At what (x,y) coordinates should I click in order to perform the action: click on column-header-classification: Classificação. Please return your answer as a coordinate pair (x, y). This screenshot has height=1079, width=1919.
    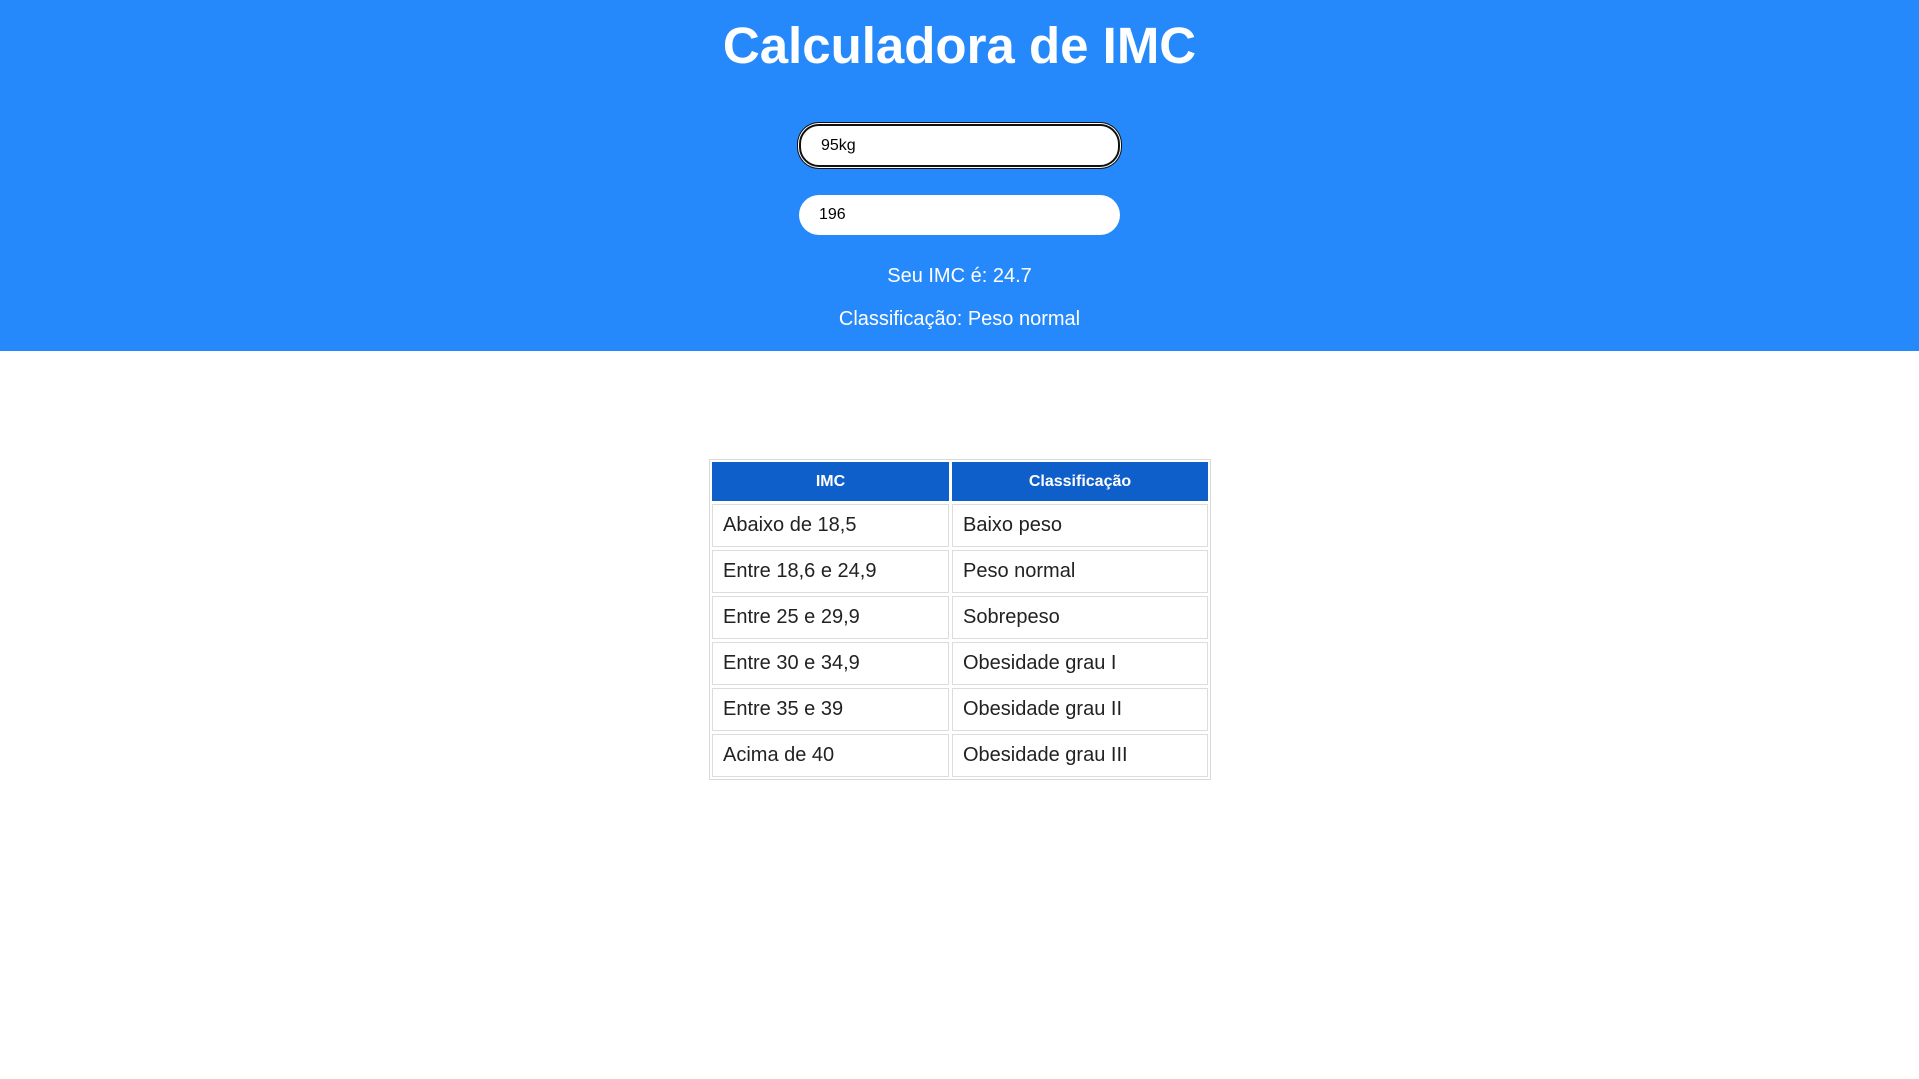
    Looking at the image, I should click on (1080, 481).